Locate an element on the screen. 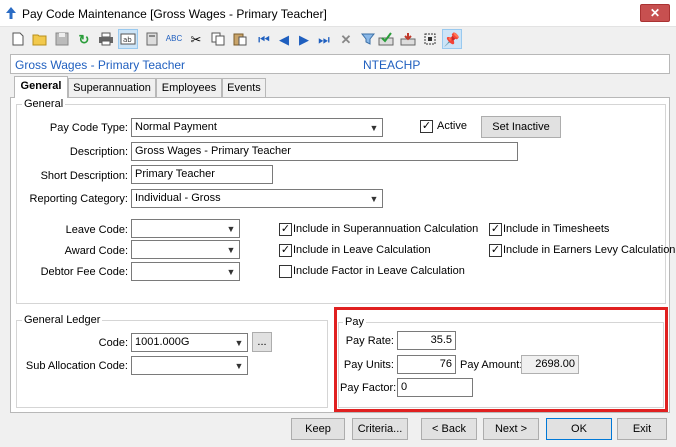 Image resolution: width=676 pixels, height=447 pixels. exit-button: Exit is located at coordinates (642, 429).